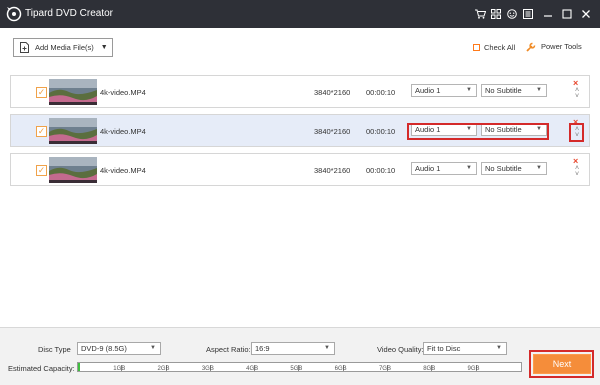 This screenshot has height=385, width=600. What do you see at coordinates (41, 368) in the screenshot?
I see `capacity-label: Estimated Capacity:` at bounding box center [41, 368].